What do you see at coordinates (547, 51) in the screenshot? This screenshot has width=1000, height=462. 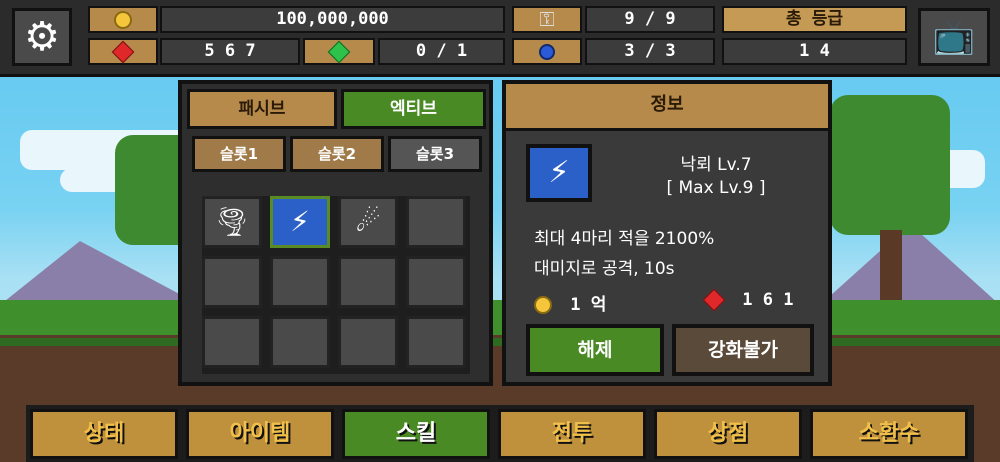 I see `potion-icon` at bounding box center [547, 51].